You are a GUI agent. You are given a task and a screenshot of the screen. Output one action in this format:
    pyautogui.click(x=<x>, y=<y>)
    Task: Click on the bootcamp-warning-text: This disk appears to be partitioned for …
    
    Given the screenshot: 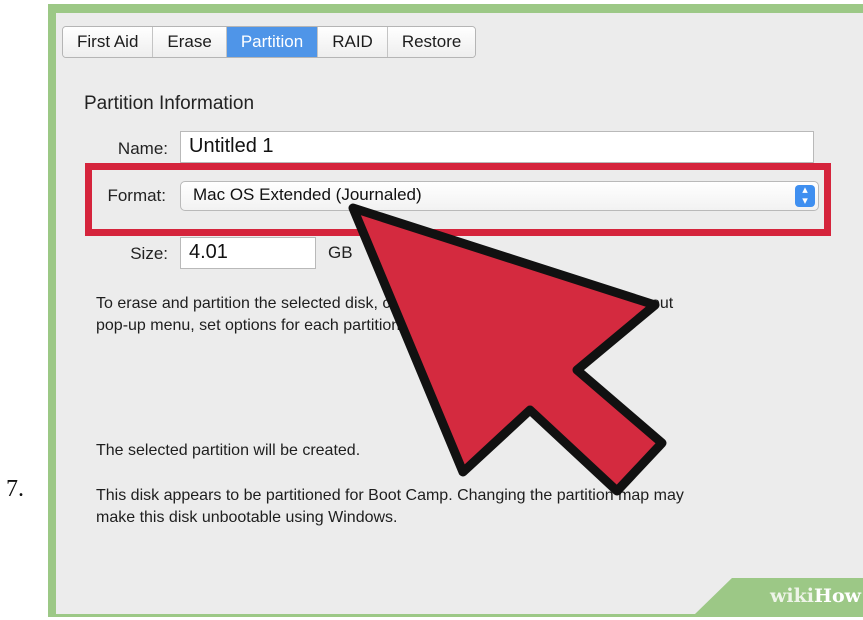 What is the action you would take?
    pyautogui.click(x=390, y=507)
    